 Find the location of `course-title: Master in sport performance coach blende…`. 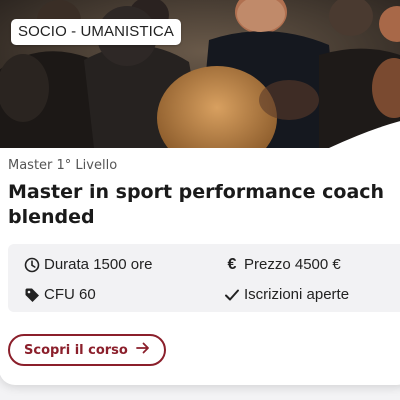

course-title: Master in sport performance coach blende… is located at coordinates (204, 205).